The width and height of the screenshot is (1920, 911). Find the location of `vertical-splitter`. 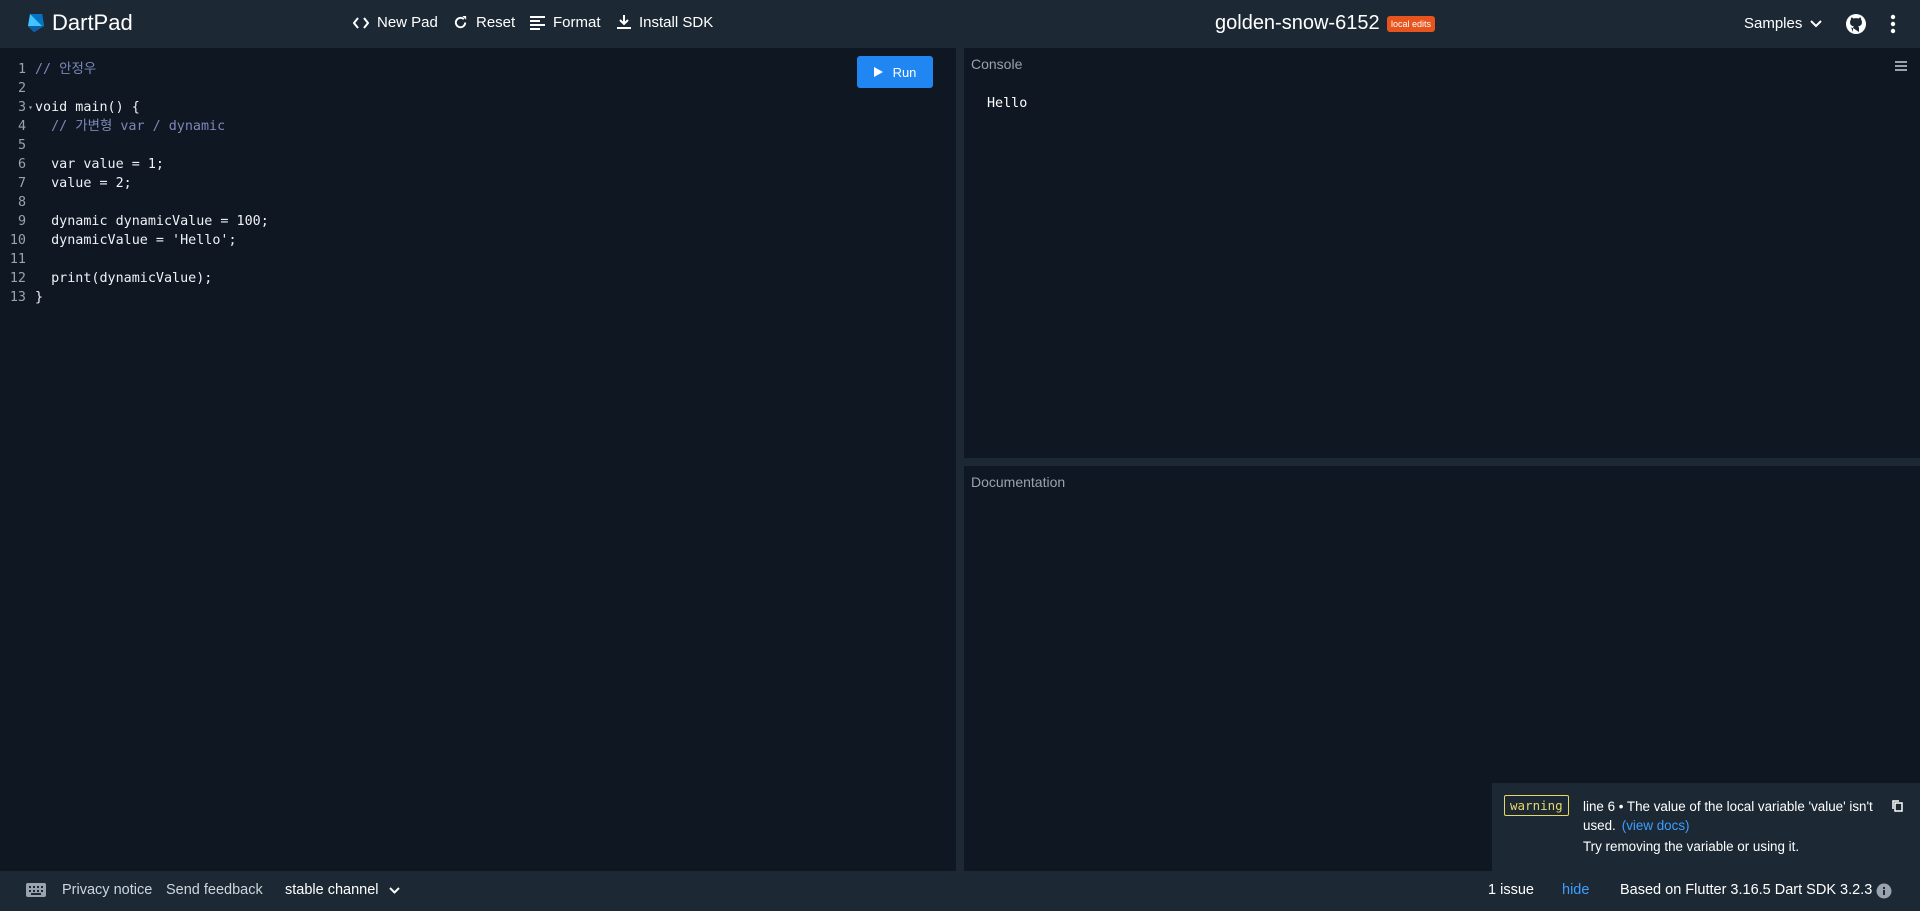

vertical-splitter is located at coordinates (960, 459).